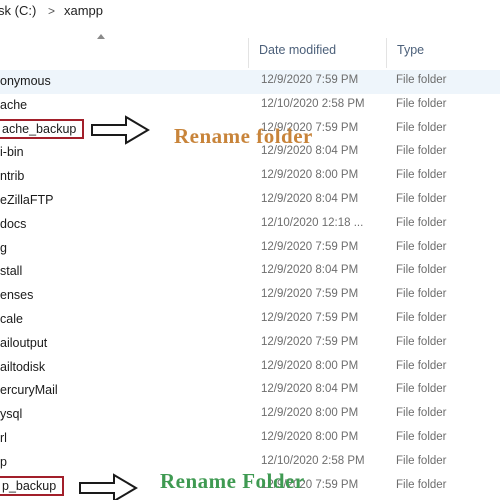  Describe the element at coordinates (42, 128) in the screenshot. I see `folder-name-highlighted: ache_backup` at that location.